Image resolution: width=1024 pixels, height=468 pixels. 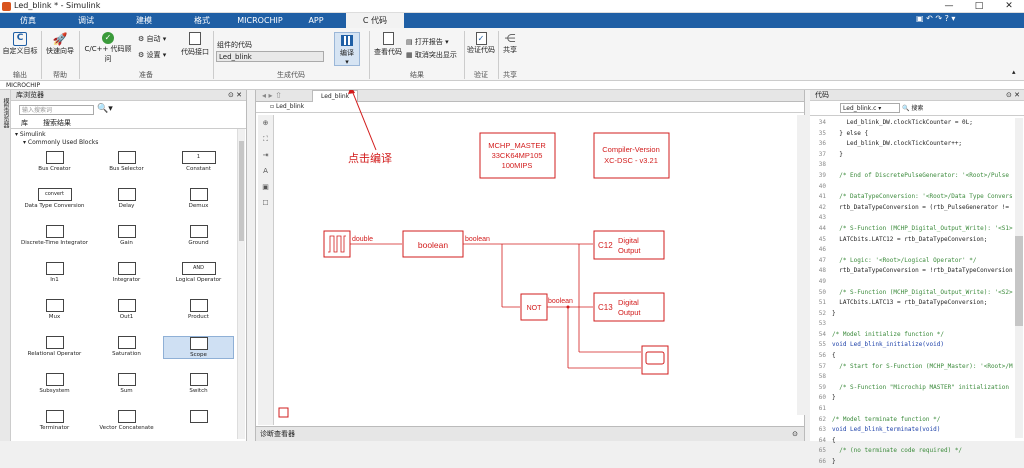 What do you see at coordinates (917, 430) in the screenshot?
I see `code-line: 63 void Led_blink_terminate(void)` at bounding box center [917, 430].